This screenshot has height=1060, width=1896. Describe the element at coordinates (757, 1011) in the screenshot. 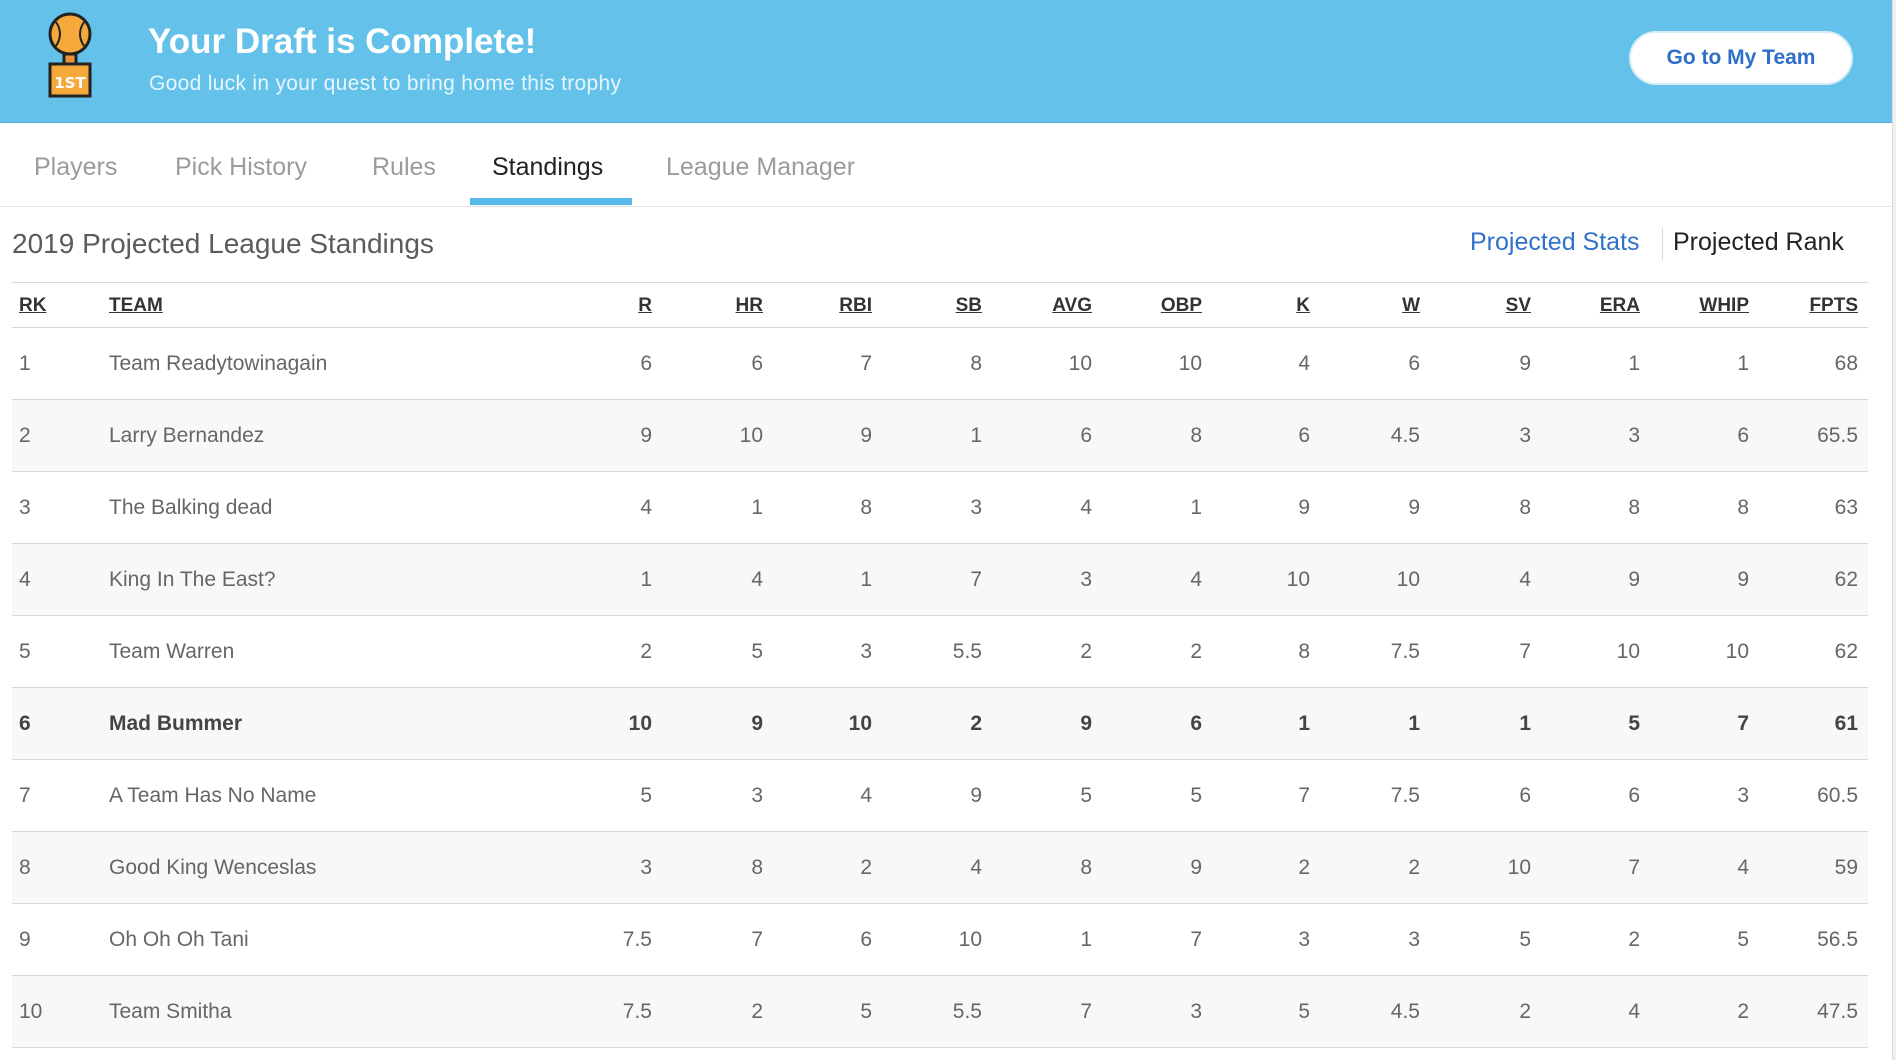

I see `stat-cell-hr: 2` at that location.